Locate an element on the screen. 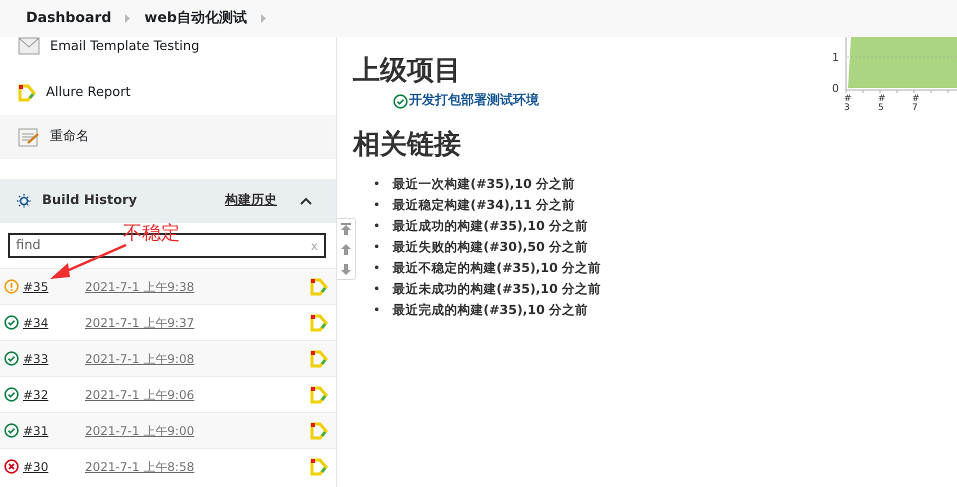 The width and height of the screenshot is (957, 487). build-link: 最近失败的构建(#30),50 分之前 is located at coordinates (490, 247).